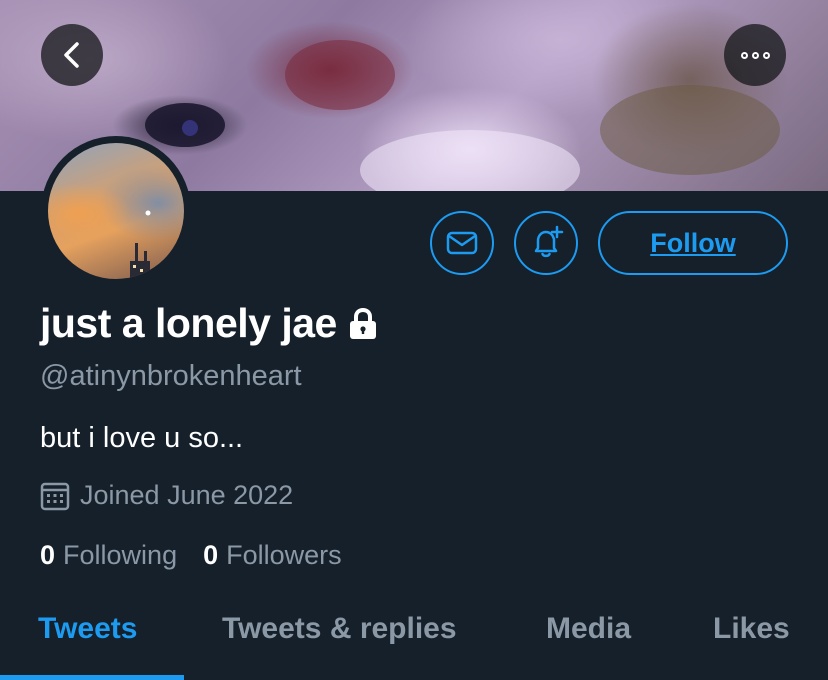 The height and width of the screenshot is (680, 828). I want to click on tab-tweets: Tweets, so click(87, 629).